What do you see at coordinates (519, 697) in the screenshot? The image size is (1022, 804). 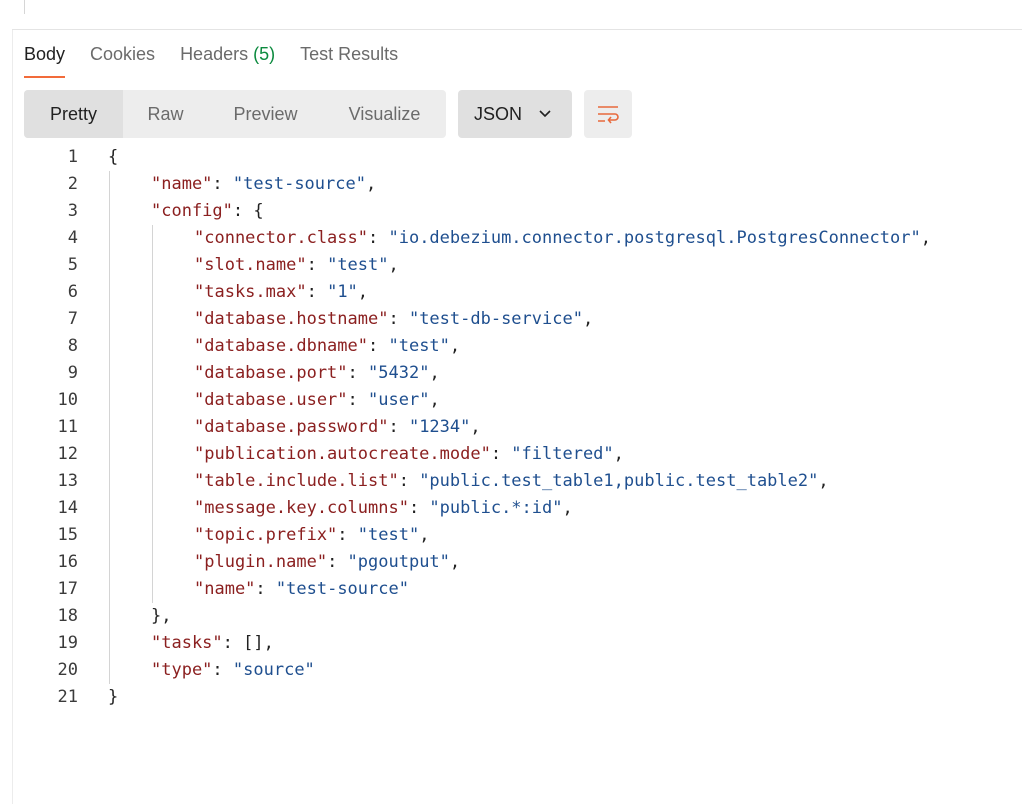 I see `code-line: 21}` at bounding box center [519, 697].